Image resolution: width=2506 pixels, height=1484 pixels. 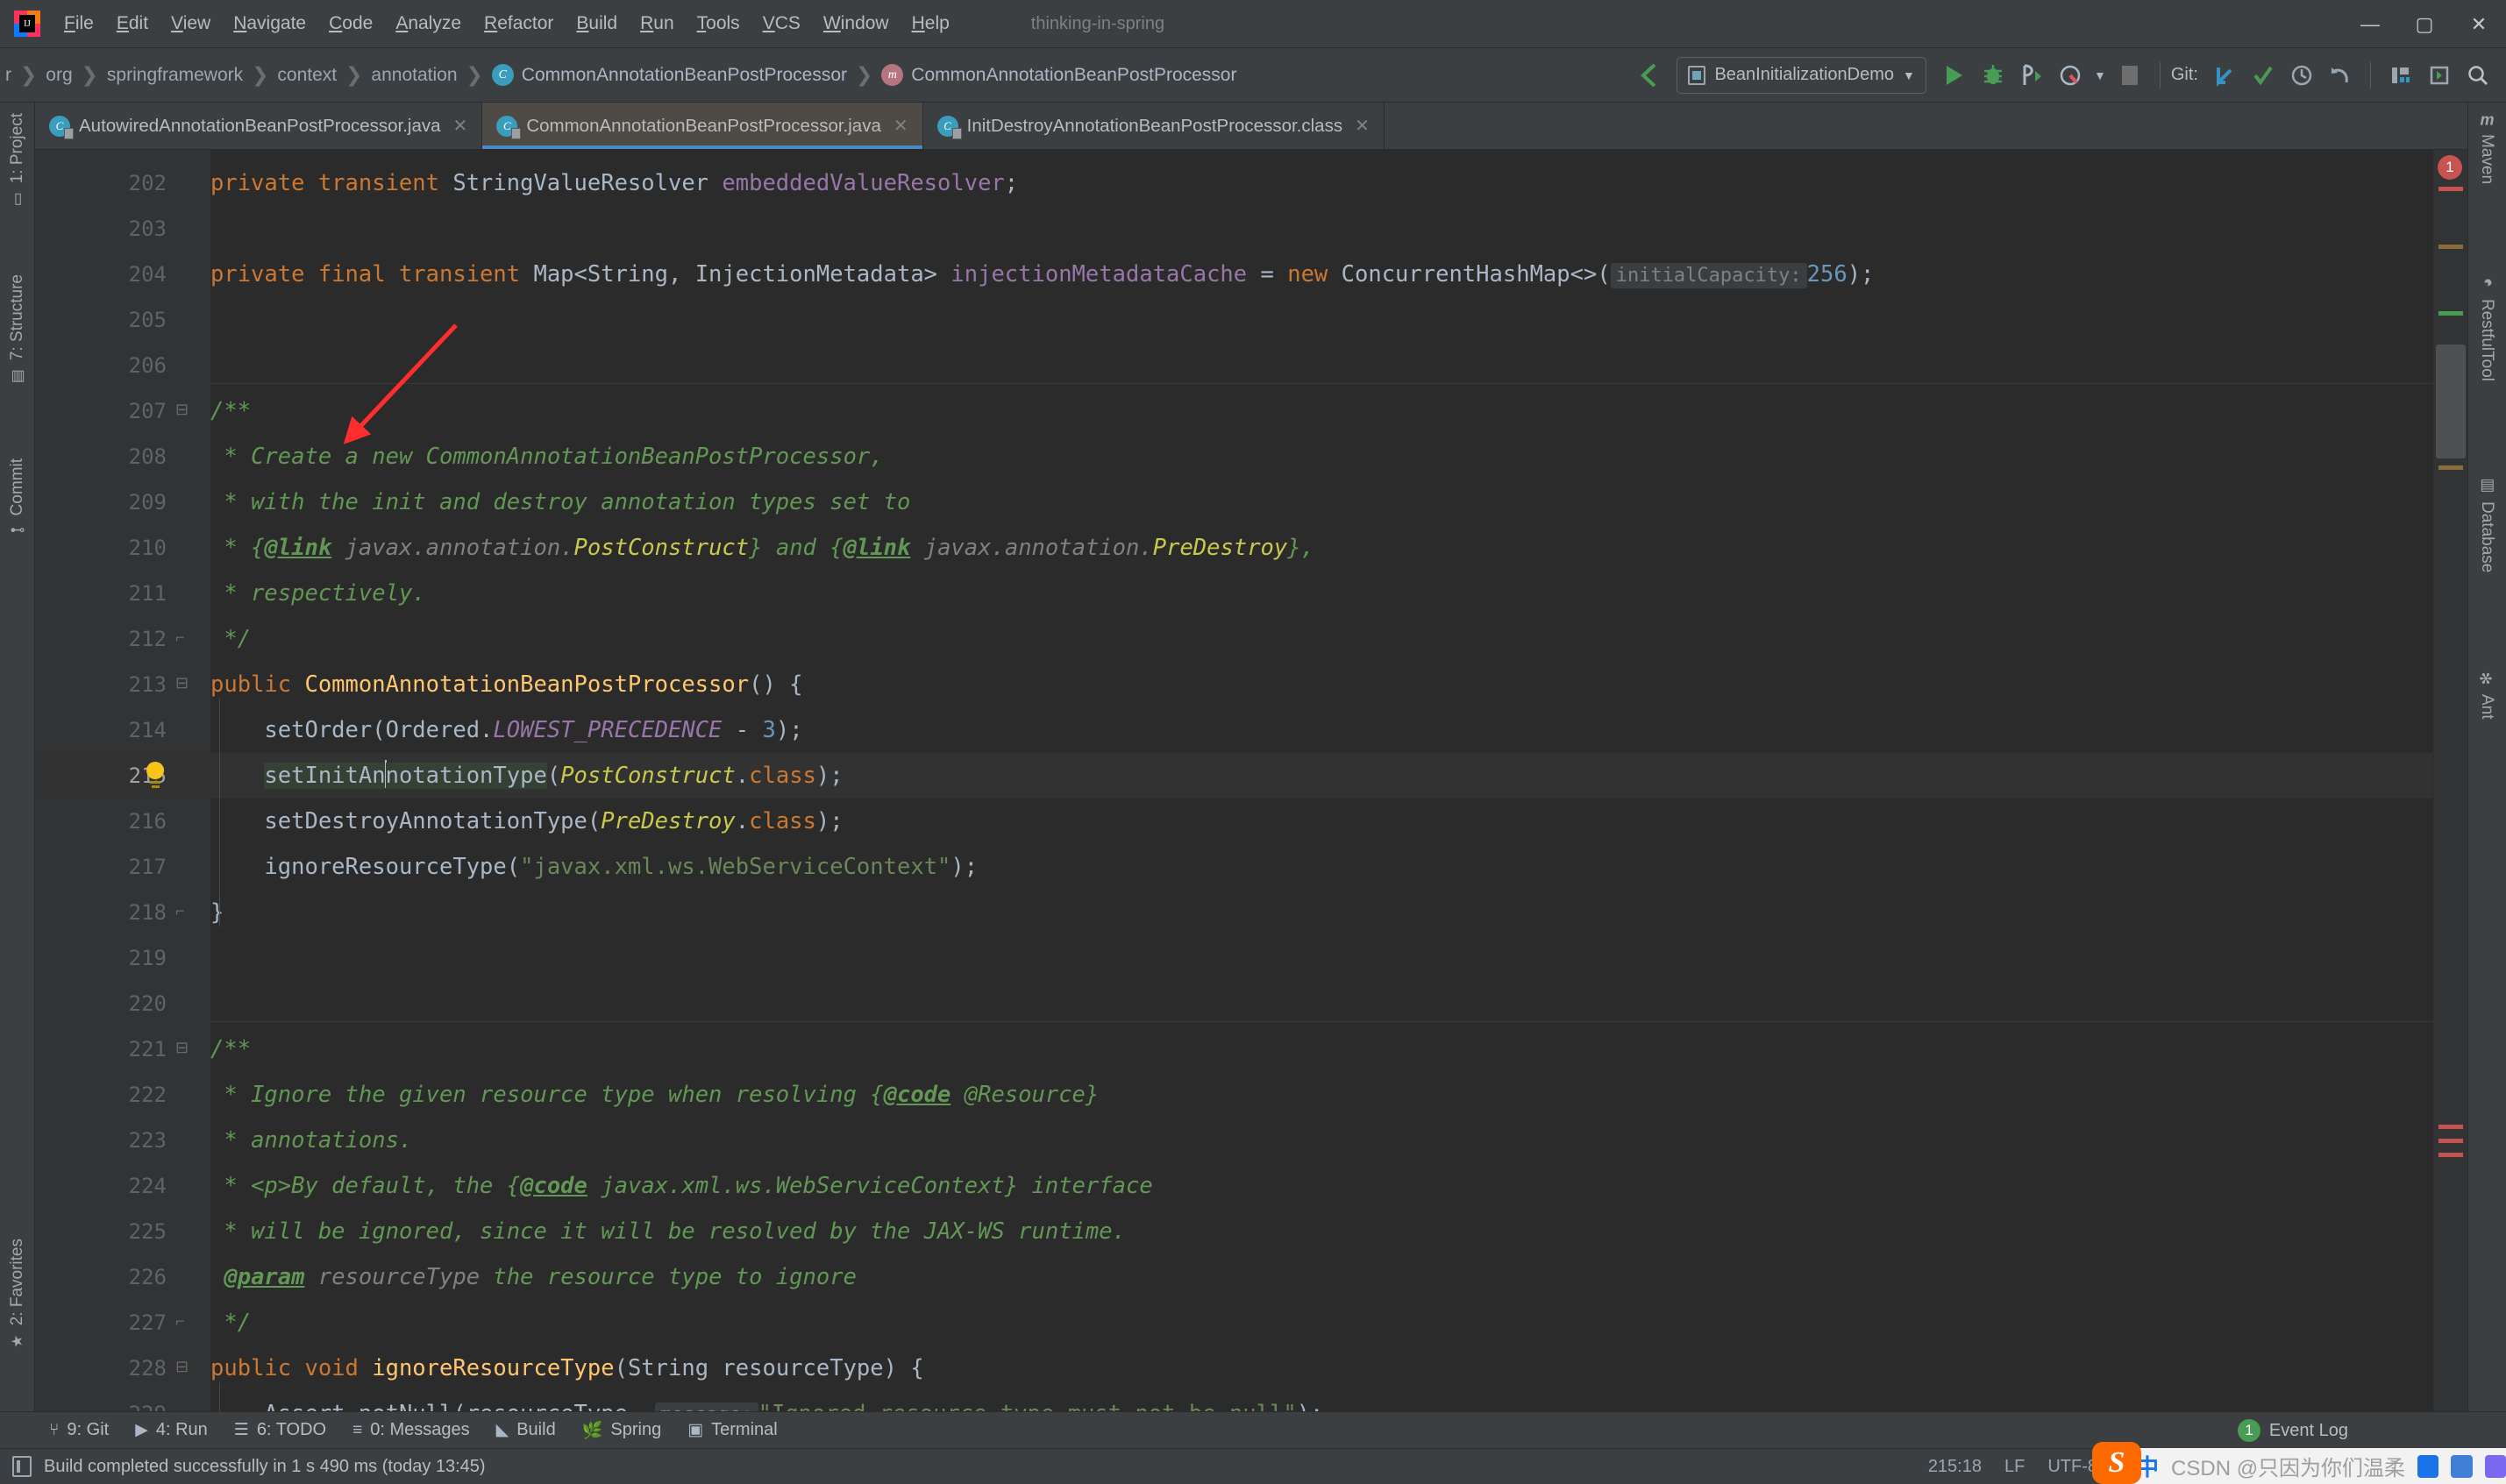 What do you see at coordinates (132, 24) in the screenshot?
I see `menu-item-edit: Edit` at bounding box center [132, 24].